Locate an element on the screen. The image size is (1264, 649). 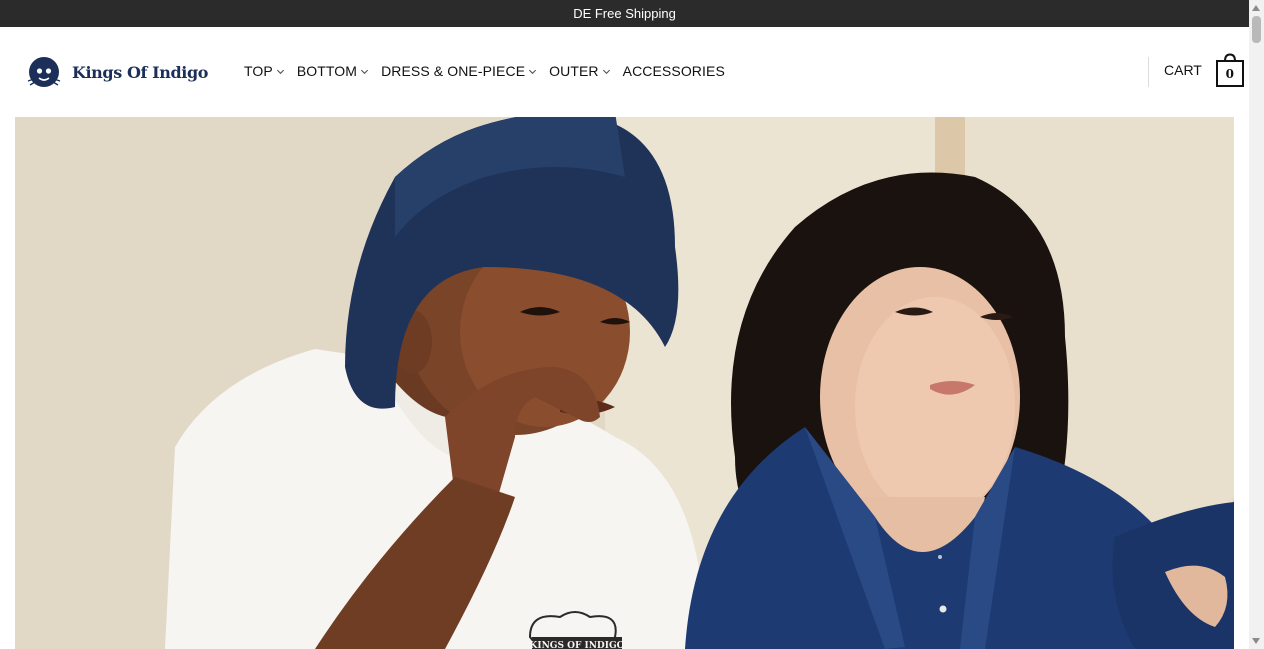
shopping-bag-icon: 0 is located at coordinates (1229, 70).